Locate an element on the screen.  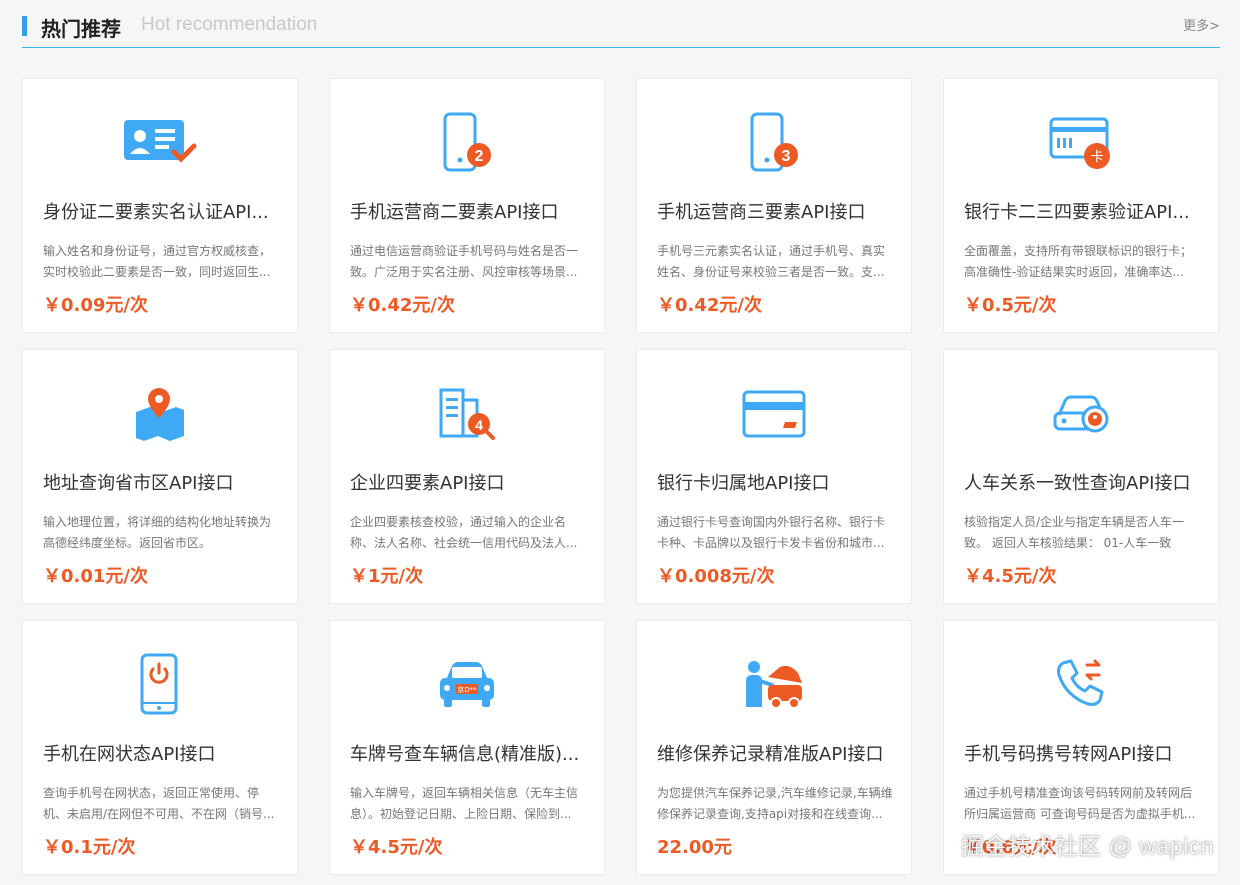
more-link: 更多> is located at coordinates (1201, 24).